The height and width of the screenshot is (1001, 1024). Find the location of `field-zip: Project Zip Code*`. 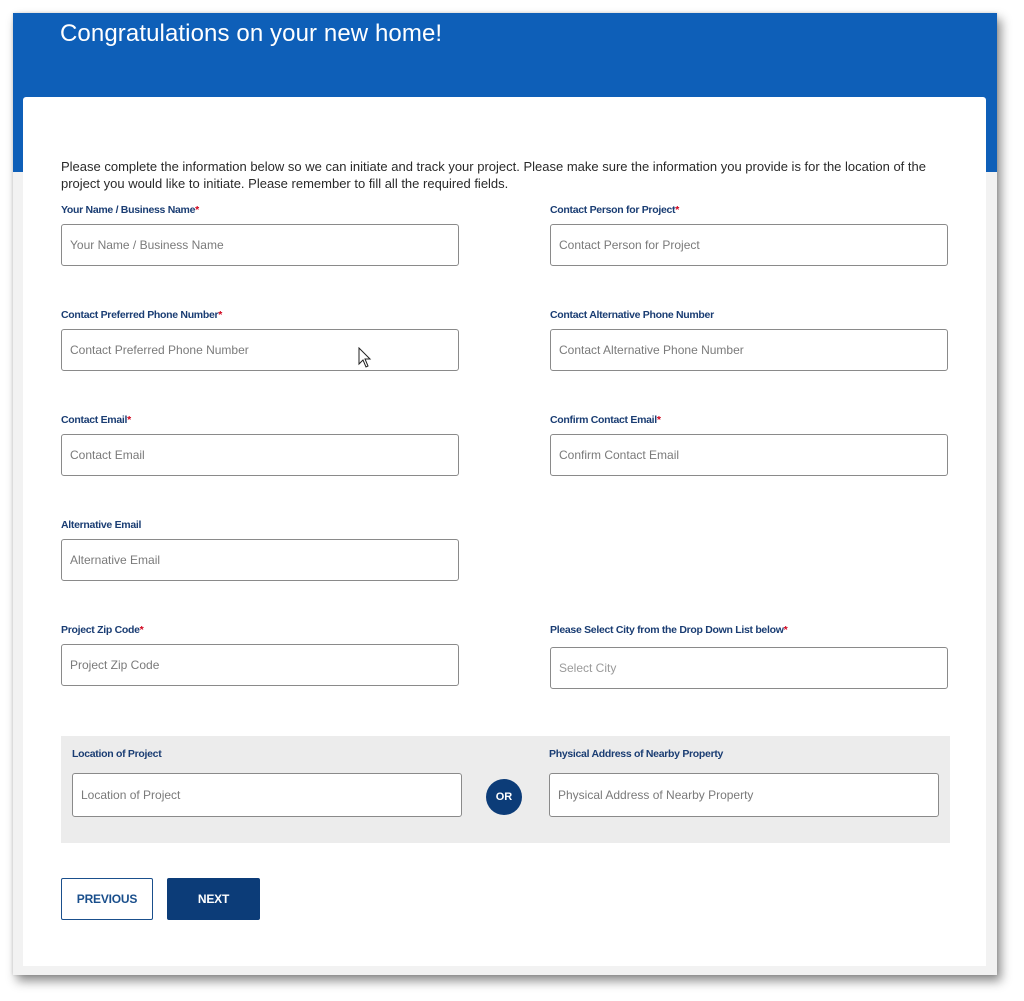

field-zip: Project Zip Code* is located at coordinates (261, 654).